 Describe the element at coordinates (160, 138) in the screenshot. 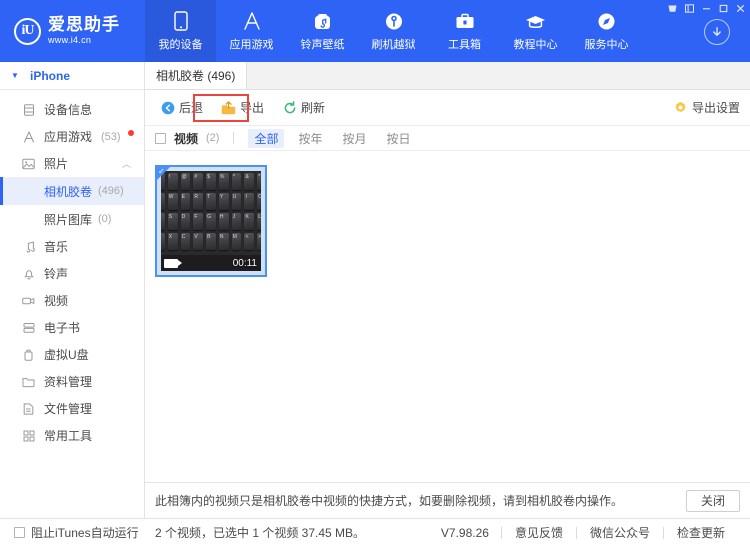

I see `select-all-videos-checkbox` at that location.